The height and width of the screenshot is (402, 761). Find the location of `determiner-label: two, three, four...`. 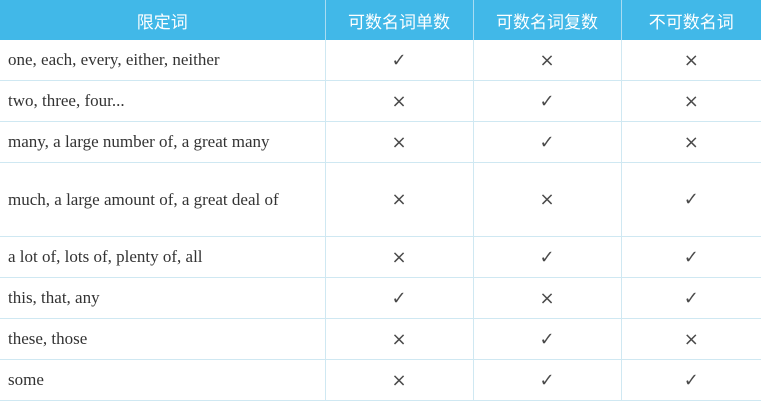

determiner-label: two, three, four... is located at coordinates (163, 101).